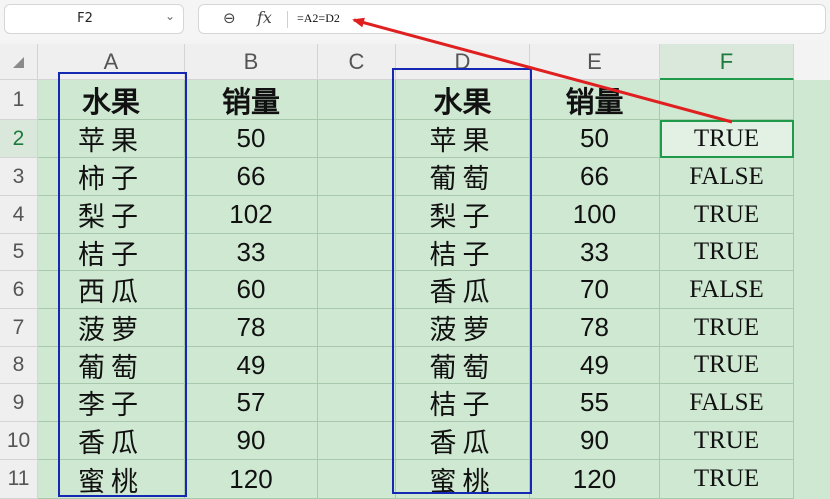 The width and height of the screenshot is (830, 499). I want to click on cell-f1, so click(727, 100).